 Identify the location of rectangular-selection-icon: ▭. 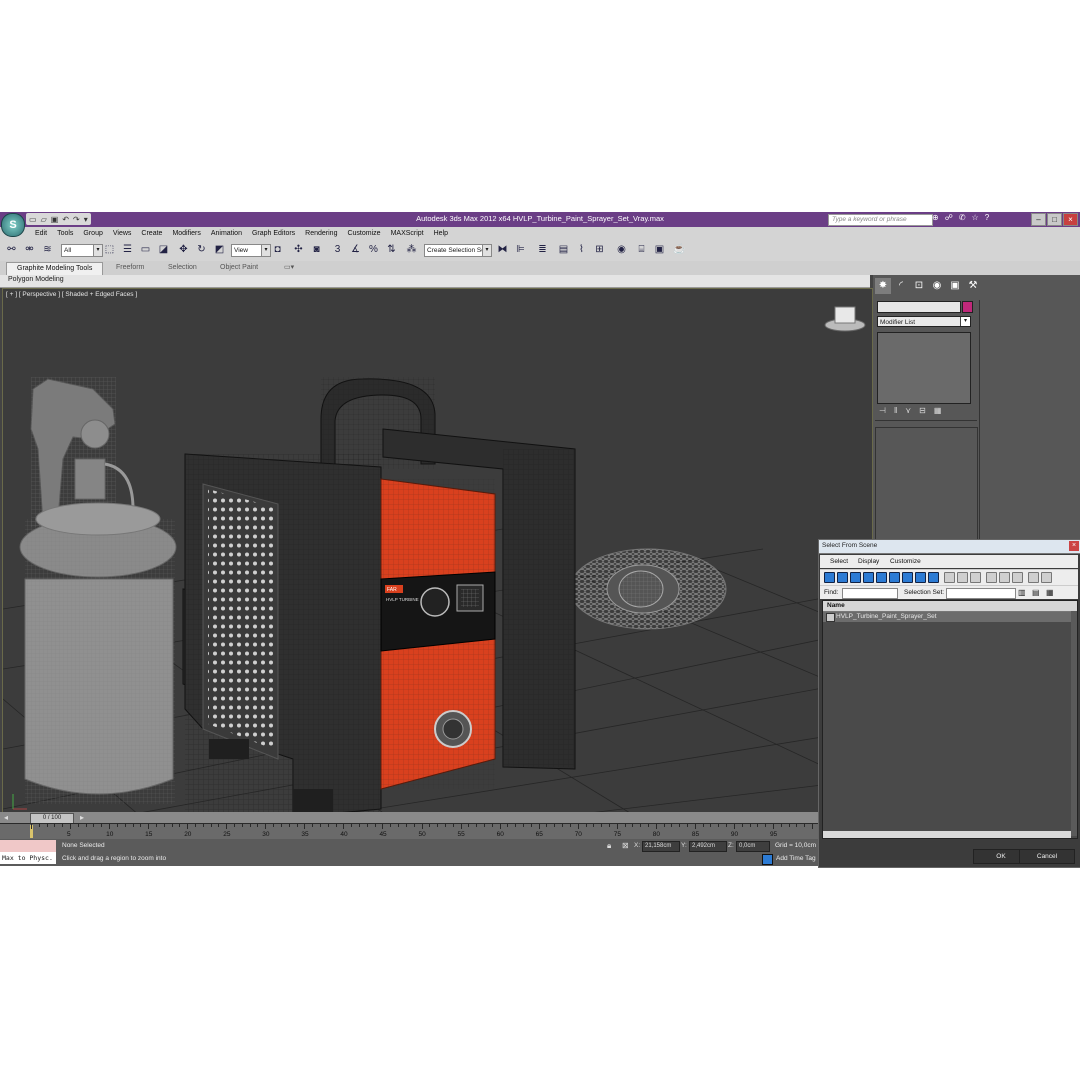
(145, 249).